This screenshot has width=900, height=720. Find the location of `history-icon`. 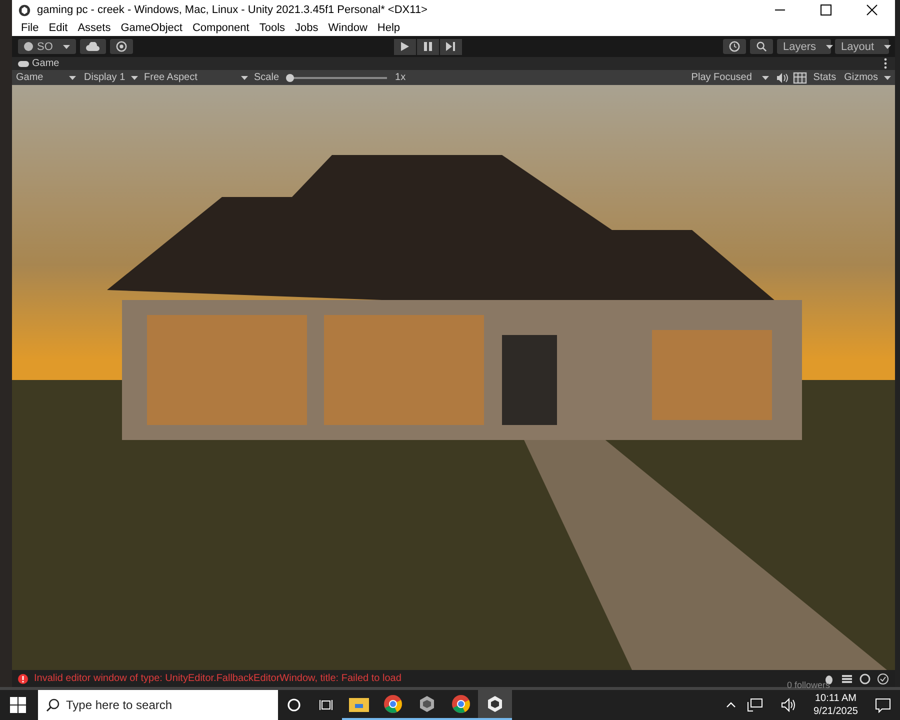

history-icon is located at coordinates (734, 46).